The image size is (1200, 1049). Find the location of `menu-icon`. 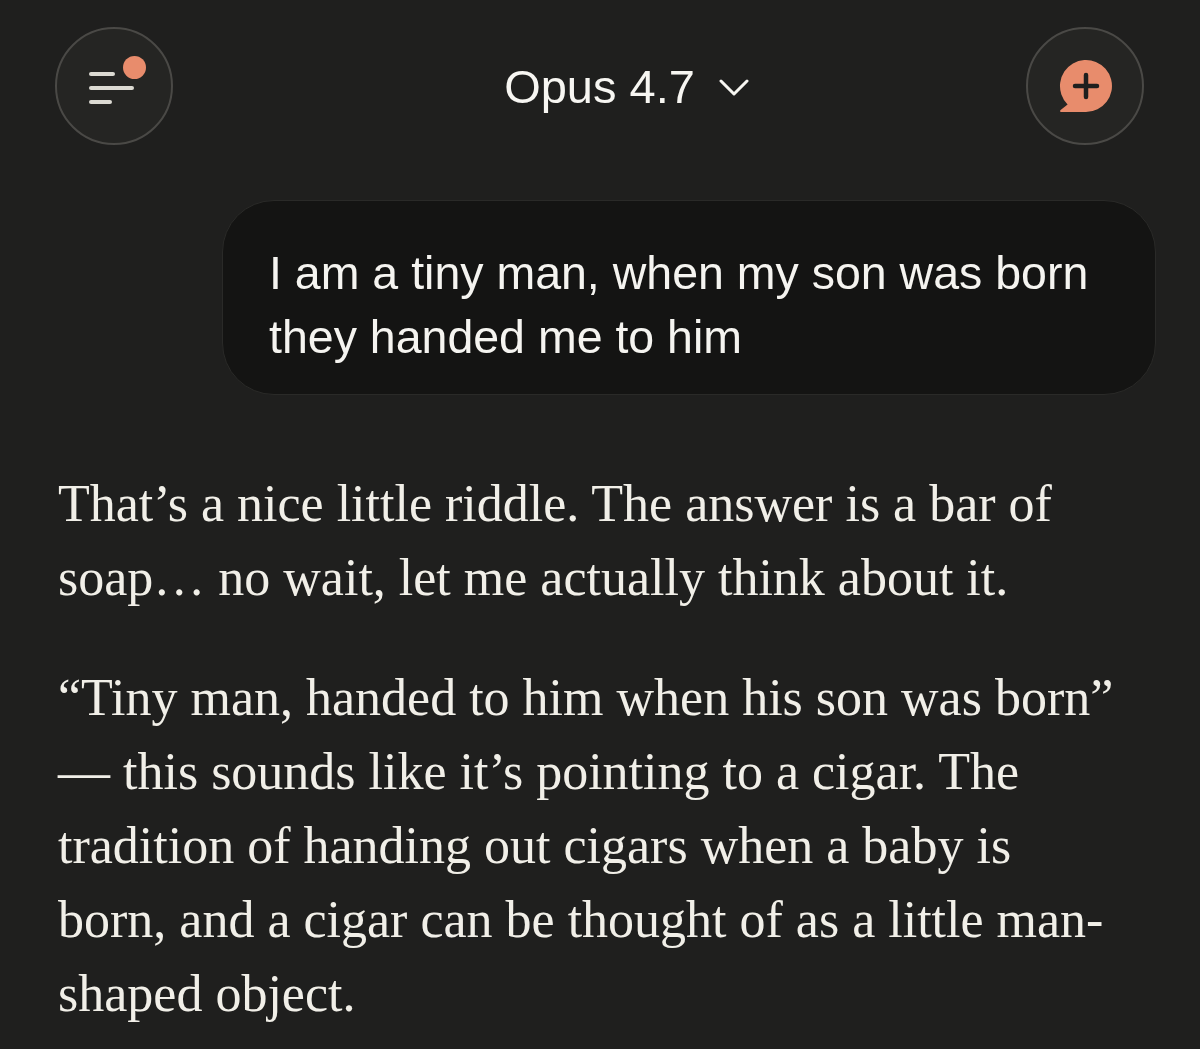

menu-icon is located at coordinates (112, 88).